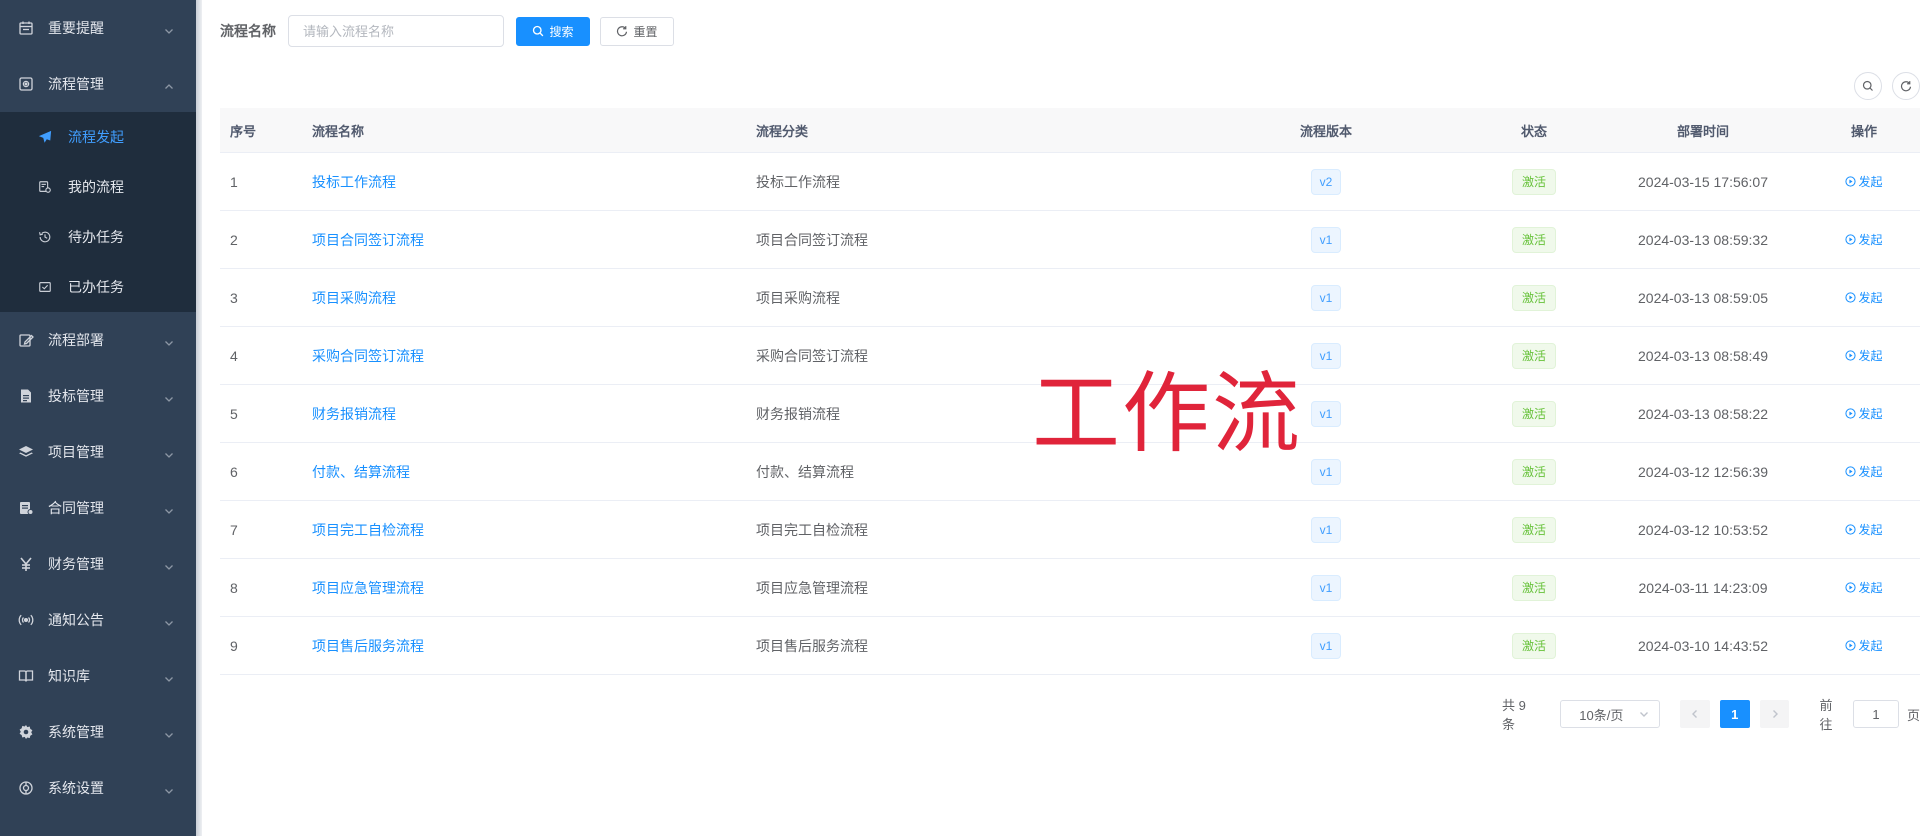 The width and height of the screenshot is (1920, 836). What do you see at coordinates (98, 508) in the screenshot?
I see `sidebar-item-5: 合同管理` at bounding box center [98, 508].